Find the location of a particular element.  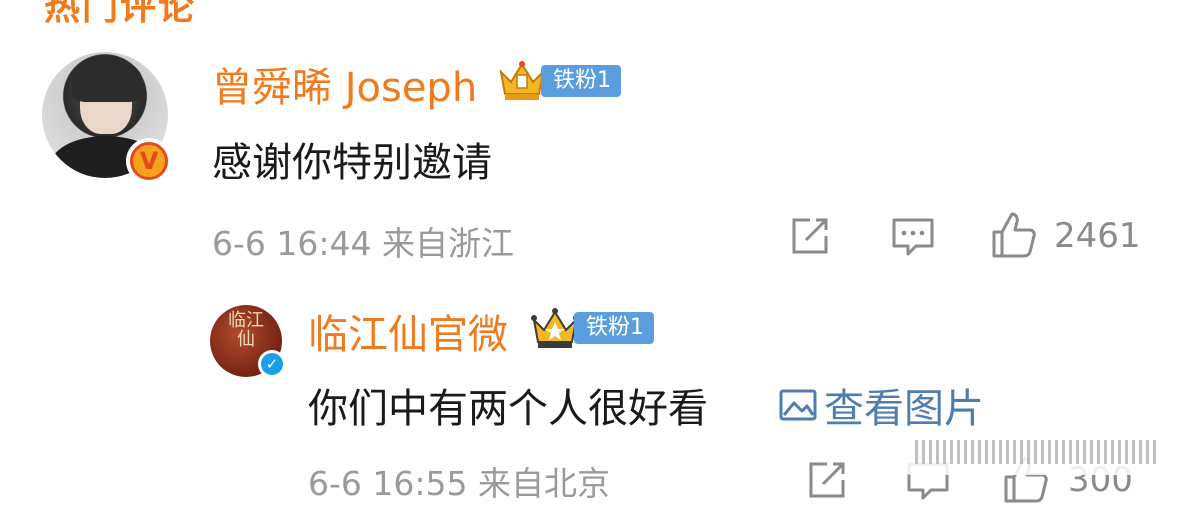

comment-text: 感谢你特别邀请 is located at coordinates (352, 163).